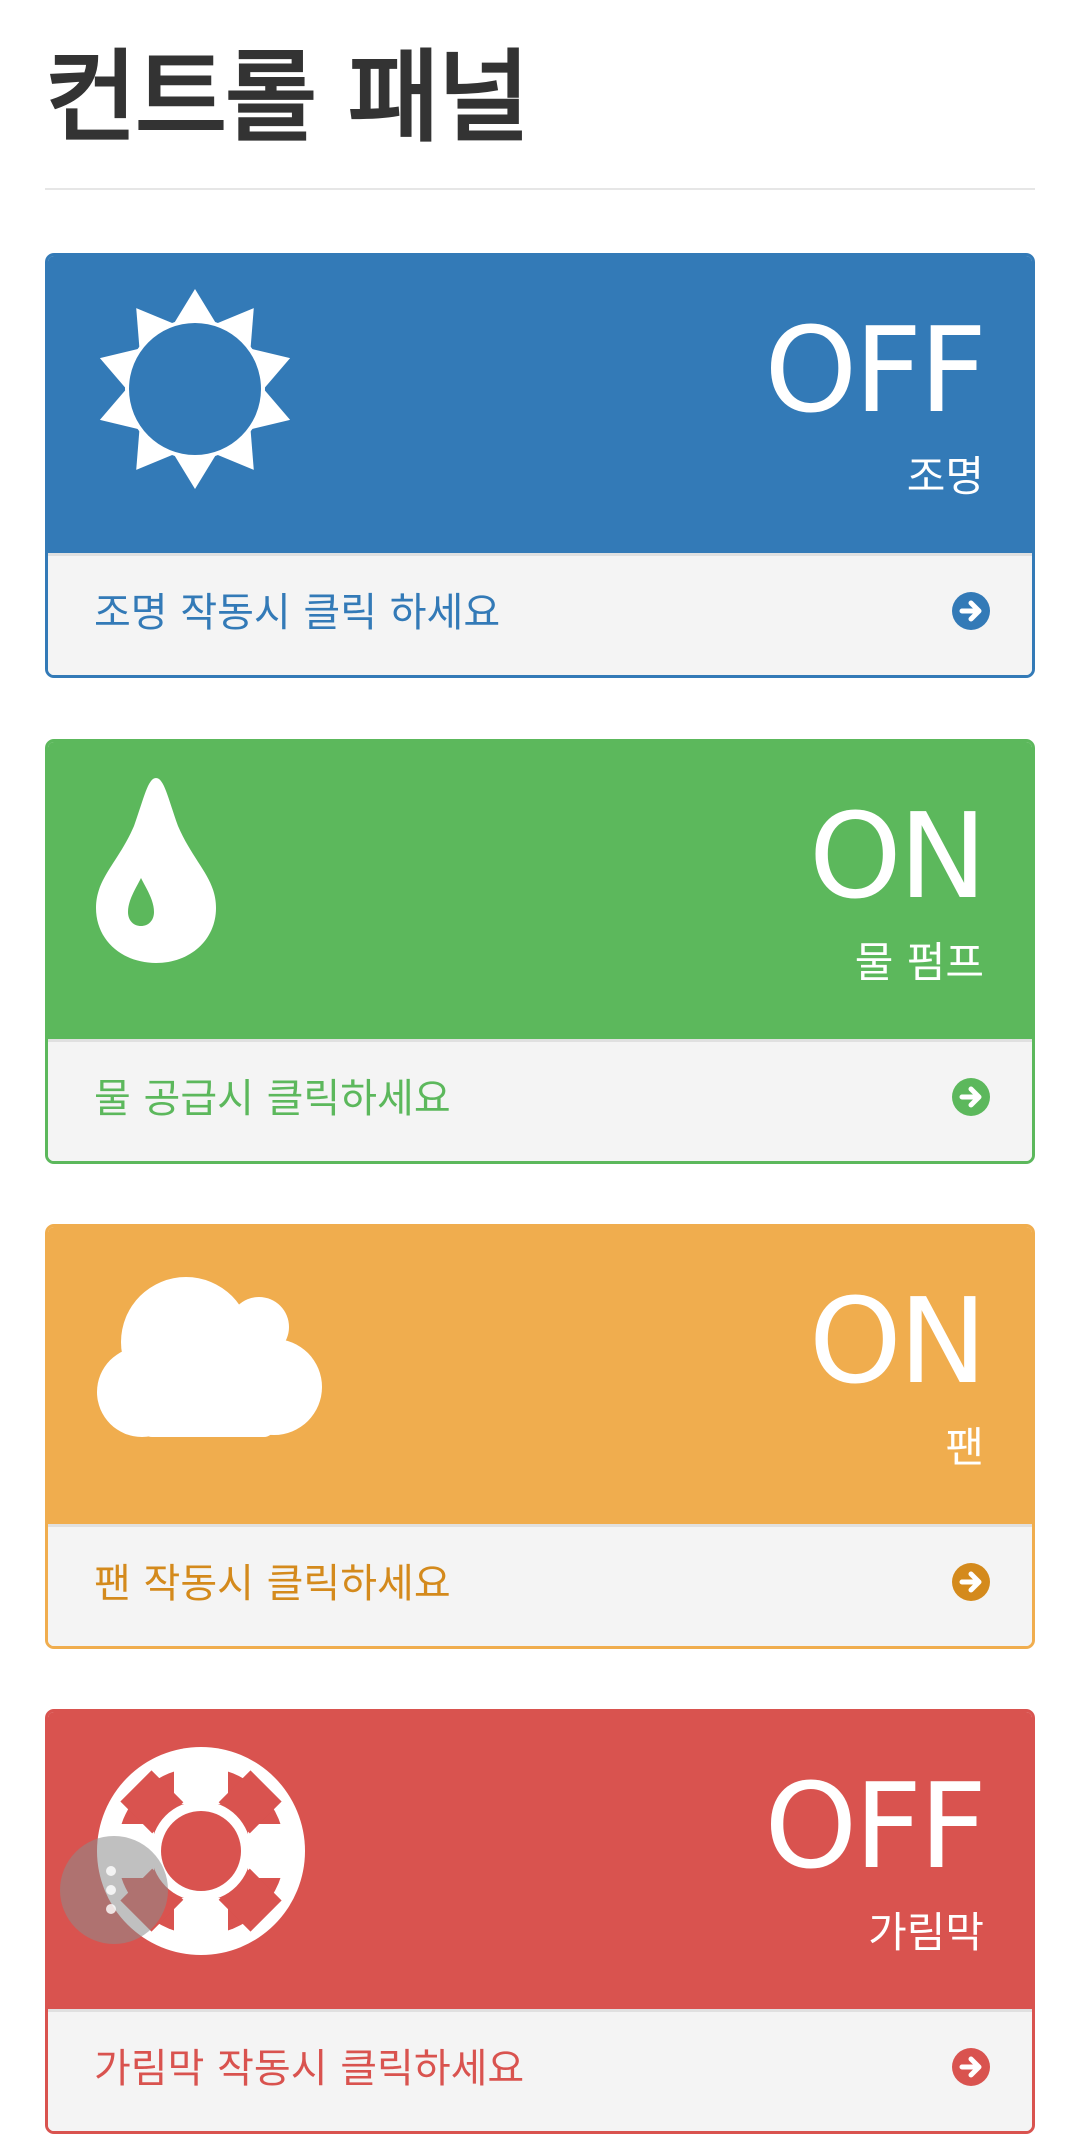 Image resolution: width=1080 pixels, height=2148 pixels. What do you see at coordinates (875, 1826) in the screenshot?
I see `panel-shade-status: OFF` at bounding box center [875, 1826].